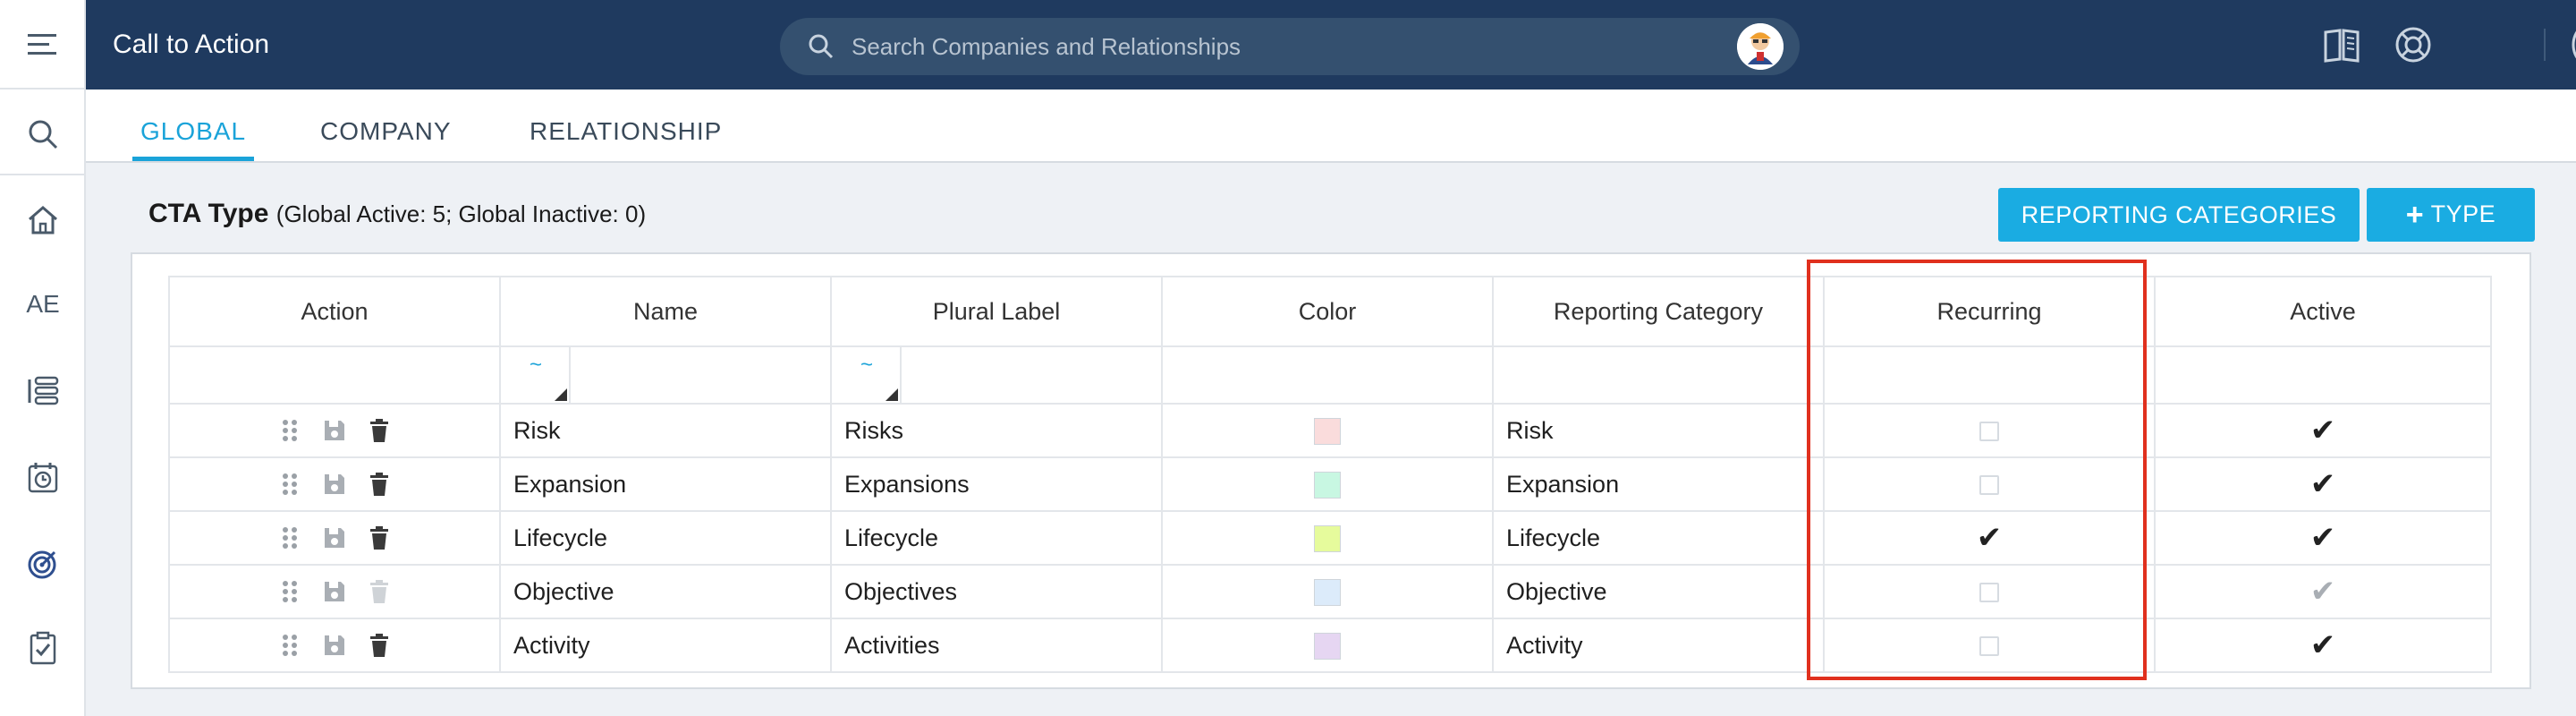 Image resolution: width=2576 pixels, height=716 pixels. I want to click on target-icon, so click(42, 564).